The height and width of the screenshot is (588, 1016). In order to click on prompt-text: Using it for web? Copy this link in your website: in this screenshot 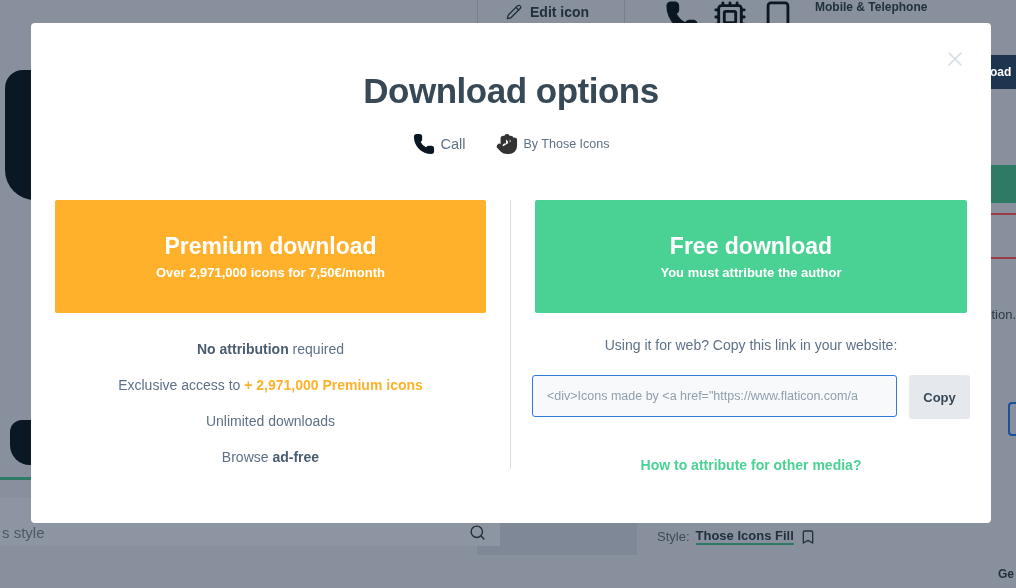, I will do `click(751, 345)`.